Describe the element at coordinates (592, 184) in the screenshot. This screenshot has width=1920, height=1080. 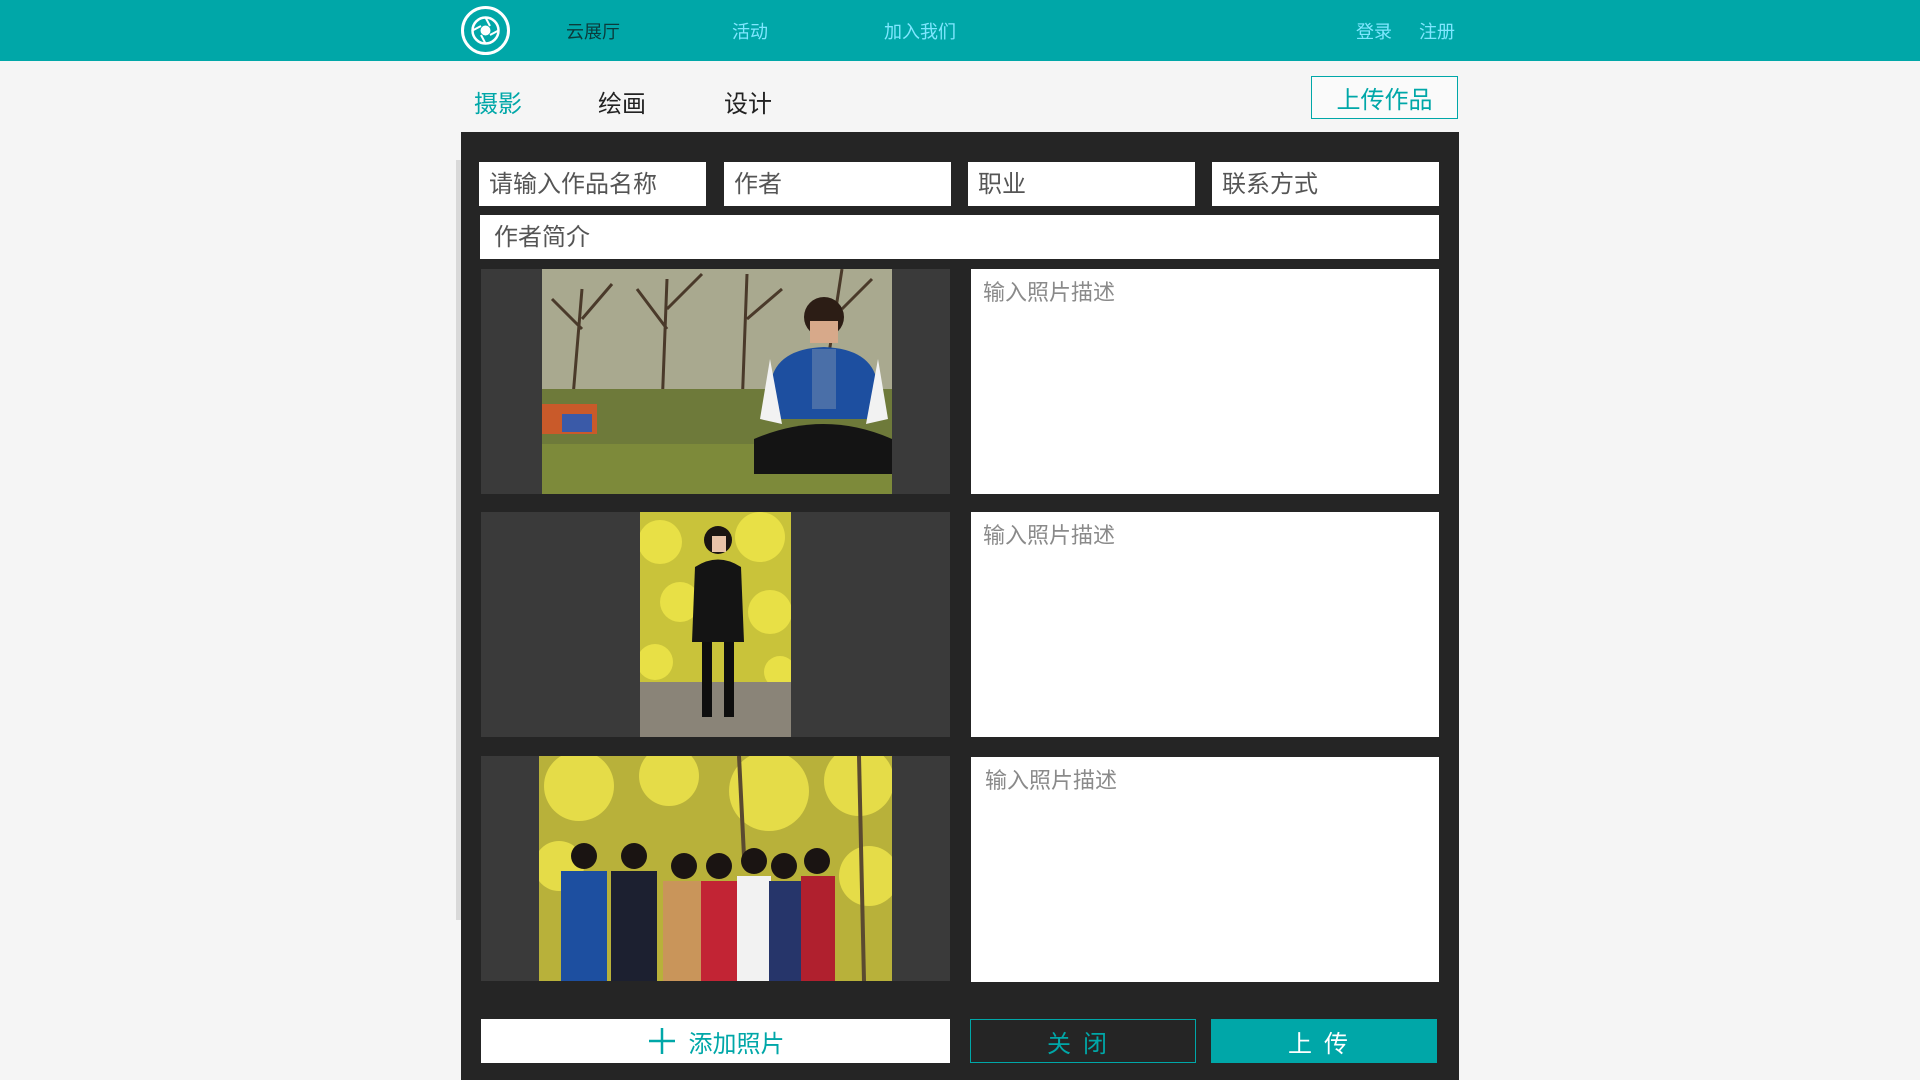
I see `work-name-input` at that location.